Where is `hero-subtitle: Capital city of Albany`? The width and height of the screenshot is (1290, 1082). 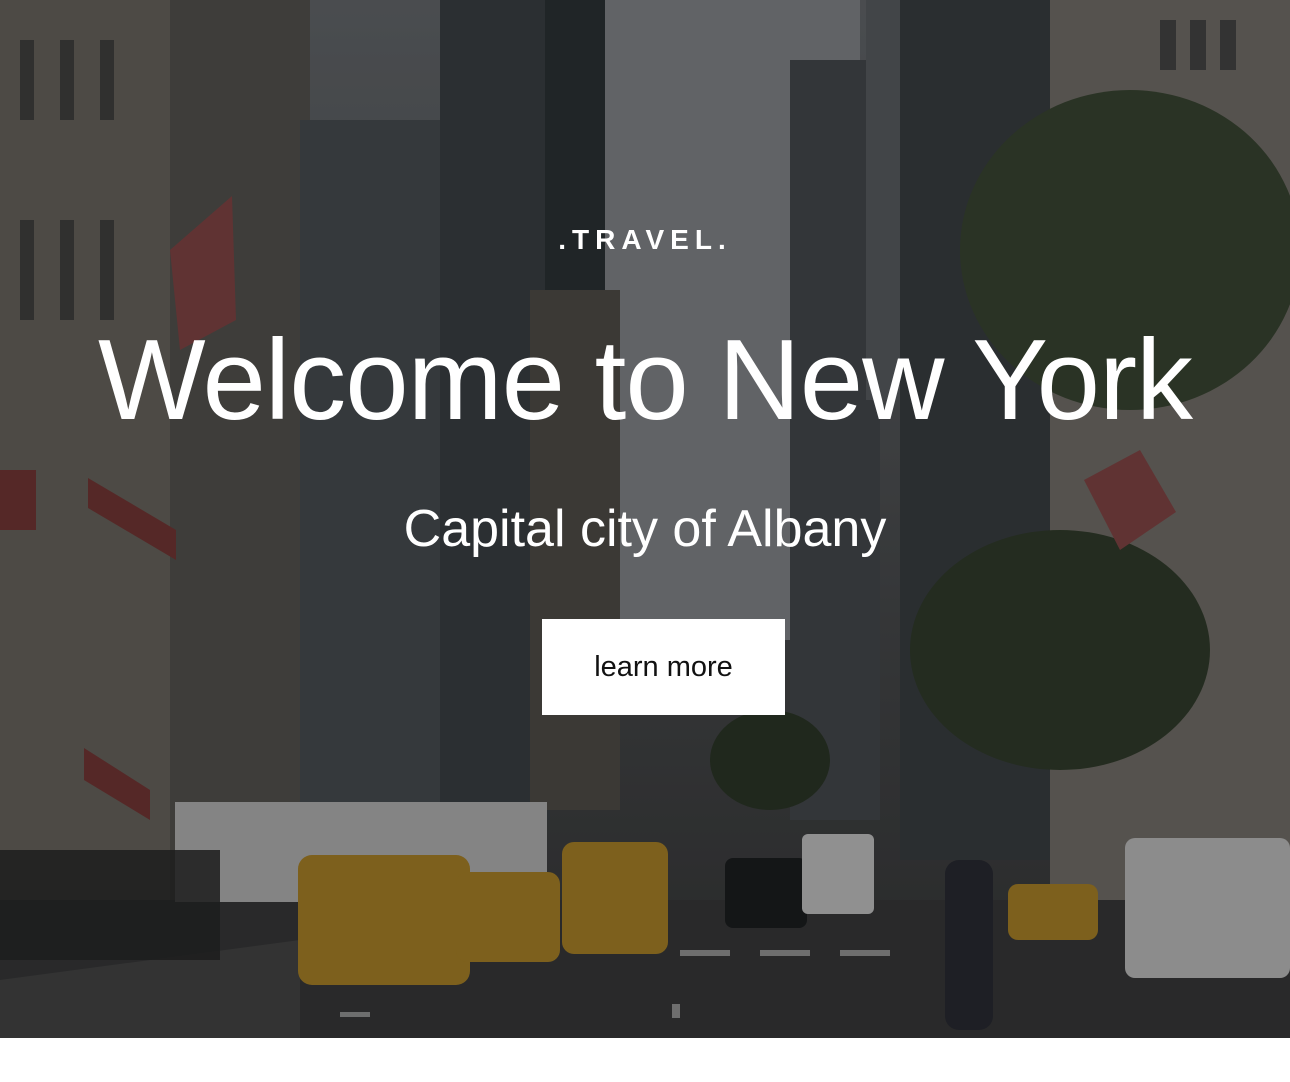
hero-subtitle: Capital city of Albany is located at coordinates (645, 529).